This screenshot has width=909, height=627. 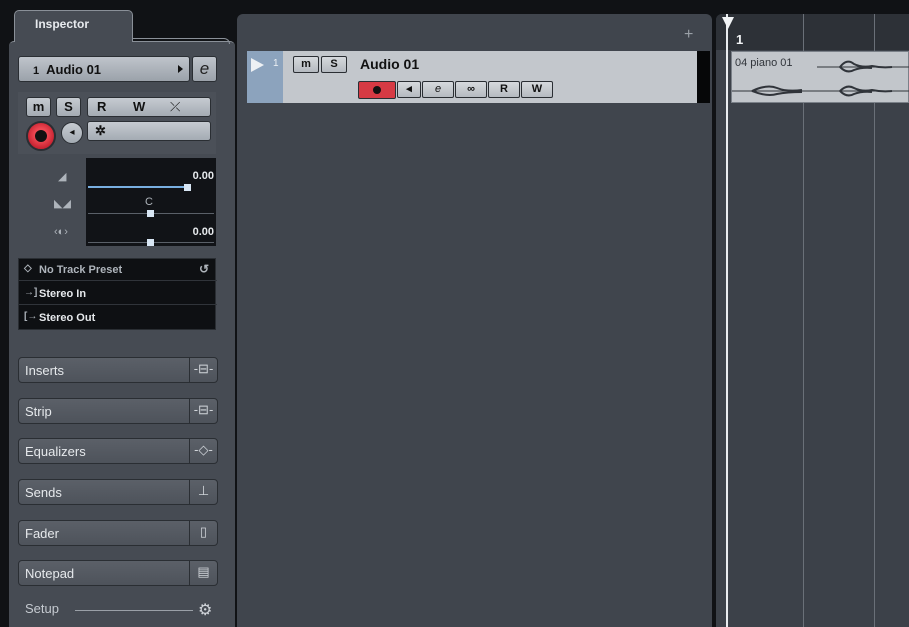 I want to click on inspector-tab: Inspector, so click(x=73, y=26).